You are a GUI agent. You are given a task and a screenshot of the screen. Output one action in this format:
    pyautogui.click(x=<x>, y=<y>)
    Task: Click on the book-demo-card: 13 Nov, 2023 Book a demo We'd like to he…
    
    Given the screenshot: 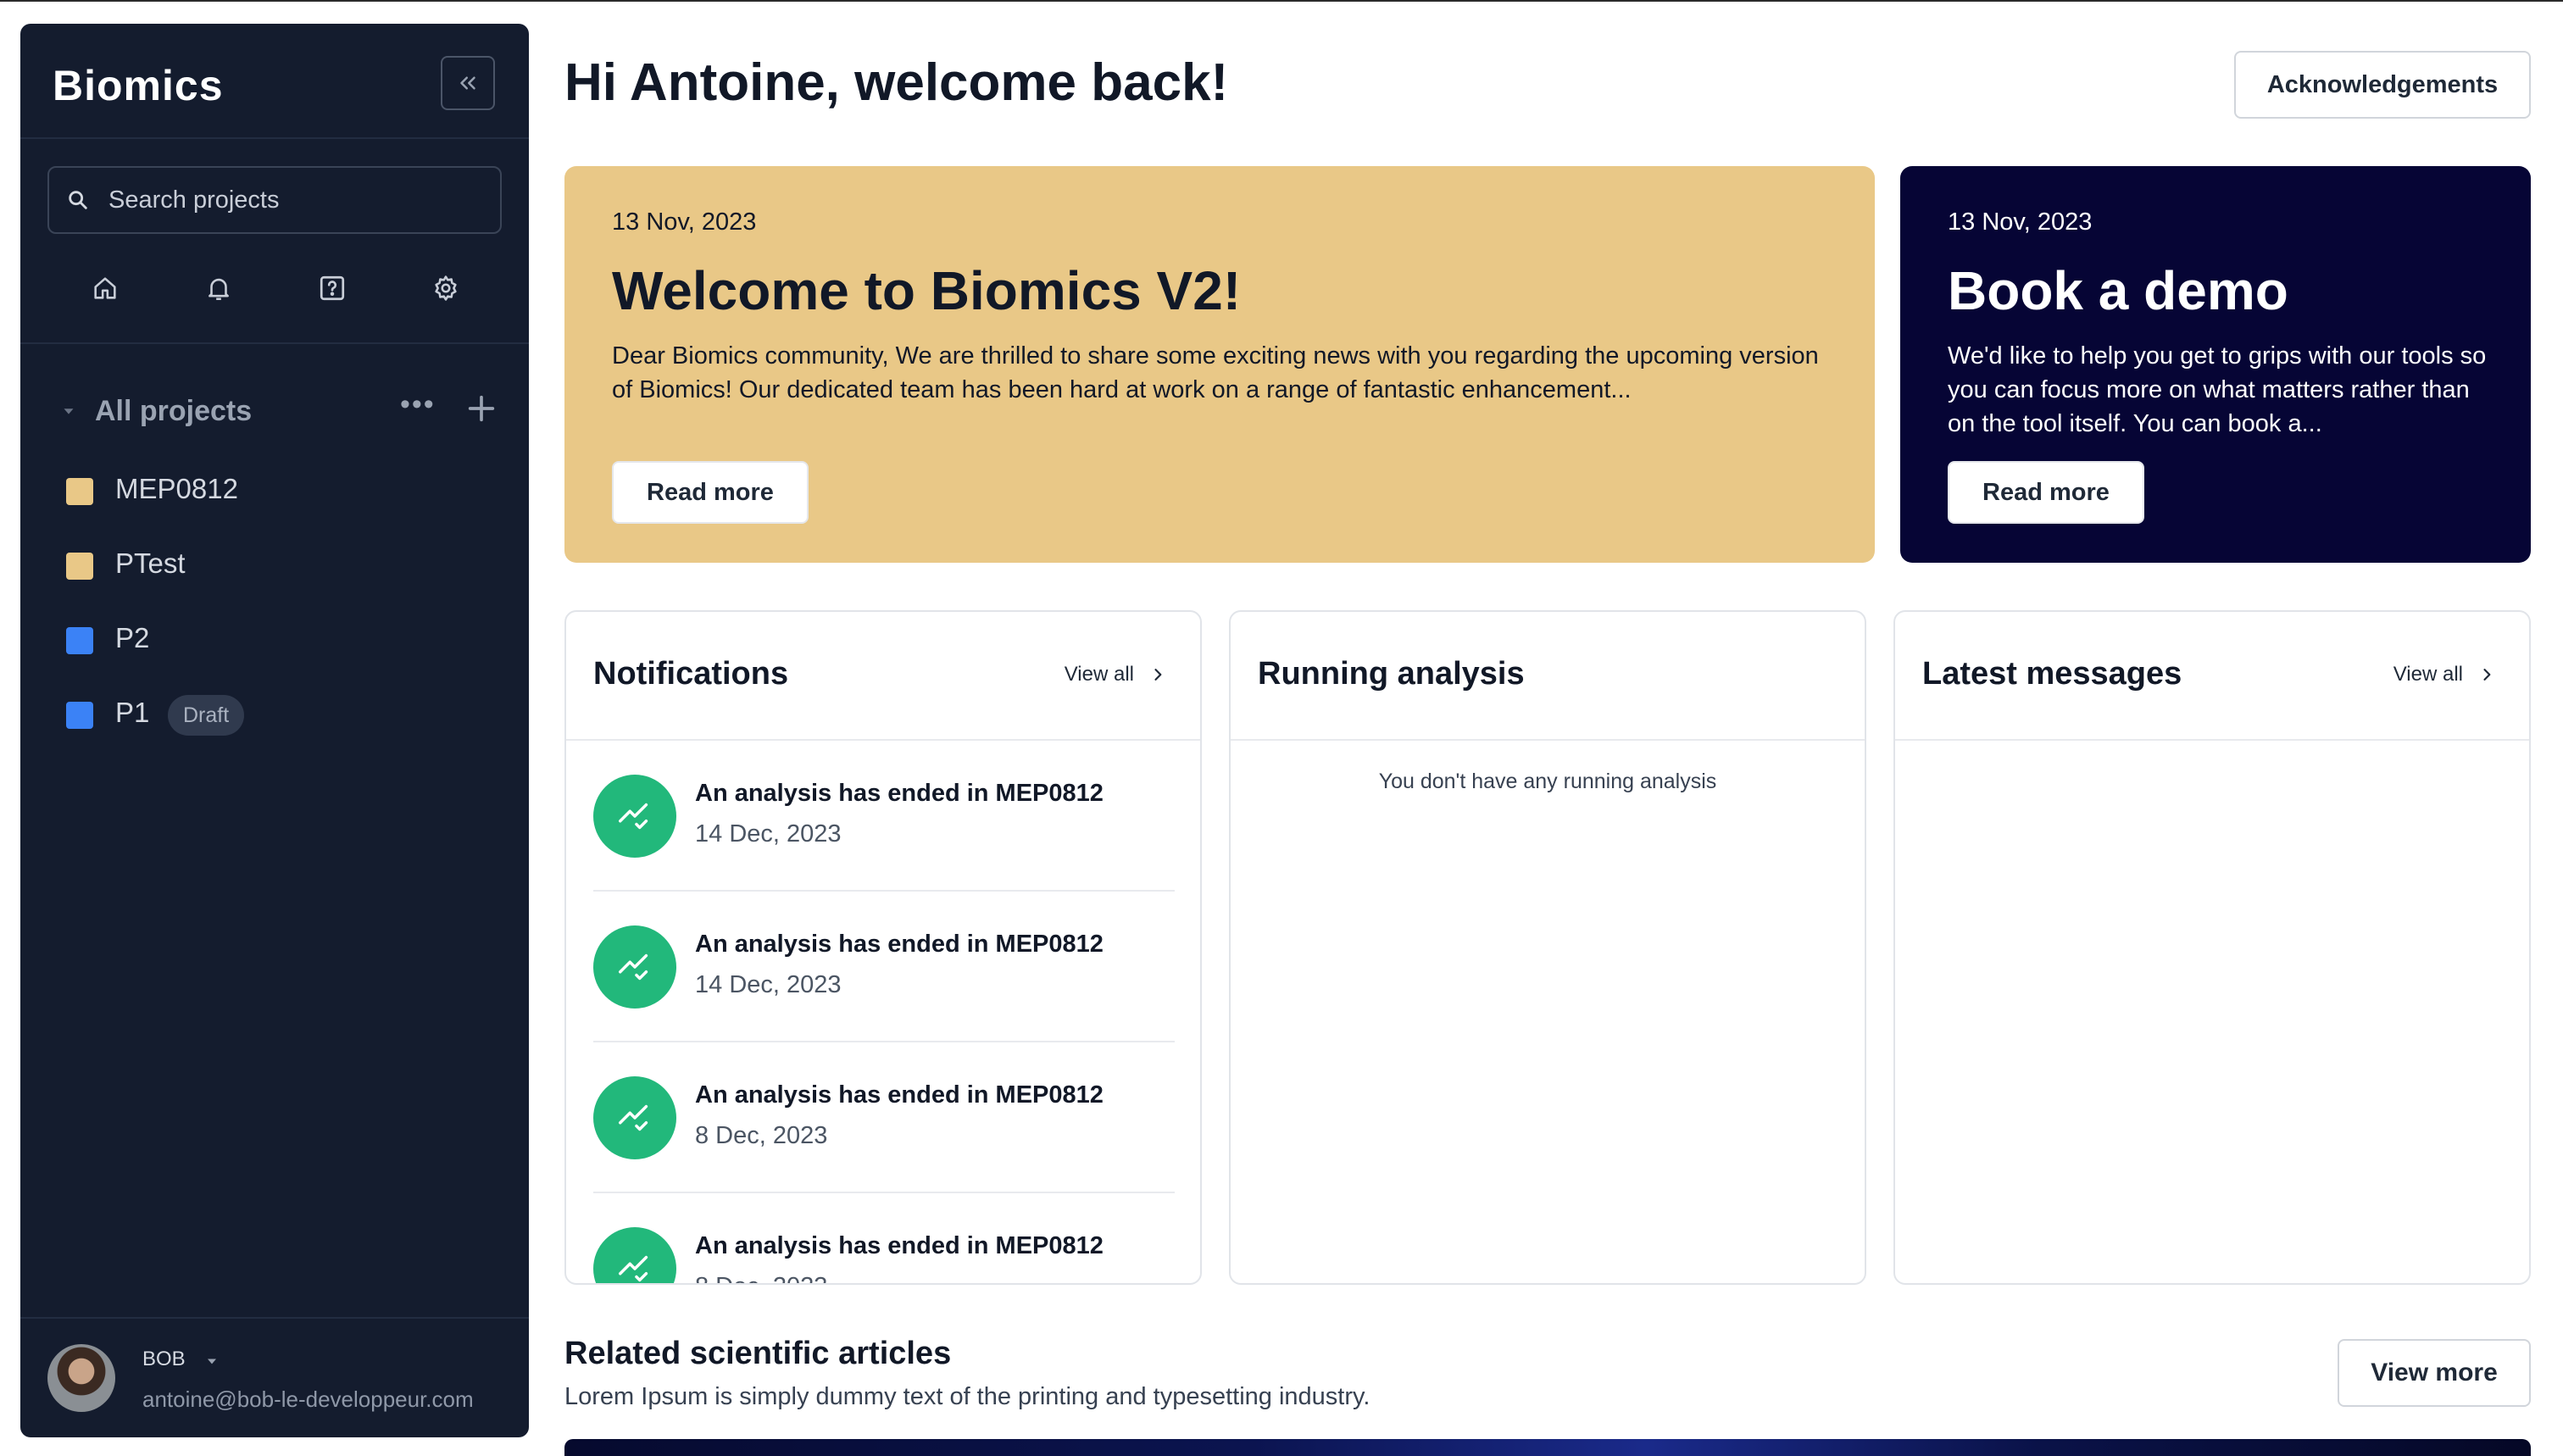 What is the action you would take?
    pyautogui.click(x=2215, y=364)
    